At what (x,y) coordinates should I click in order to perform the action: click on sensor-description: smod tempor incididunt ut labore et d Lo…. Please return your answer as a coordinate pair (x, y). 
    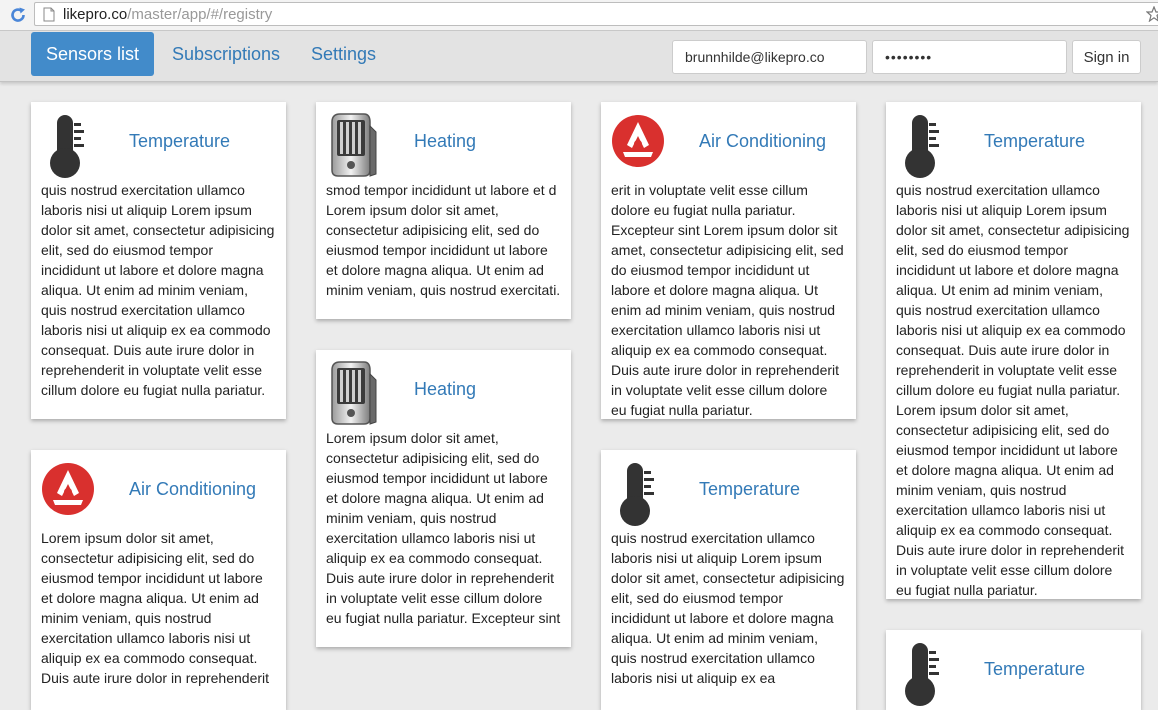
    Looking at the image, I should click on (443, 240).